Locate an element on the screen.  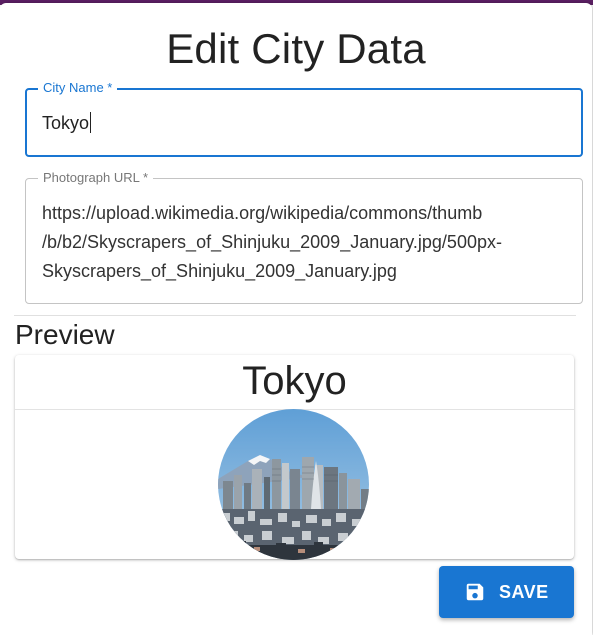
city-name-label: City Name * is located at coordinates (78, 88).